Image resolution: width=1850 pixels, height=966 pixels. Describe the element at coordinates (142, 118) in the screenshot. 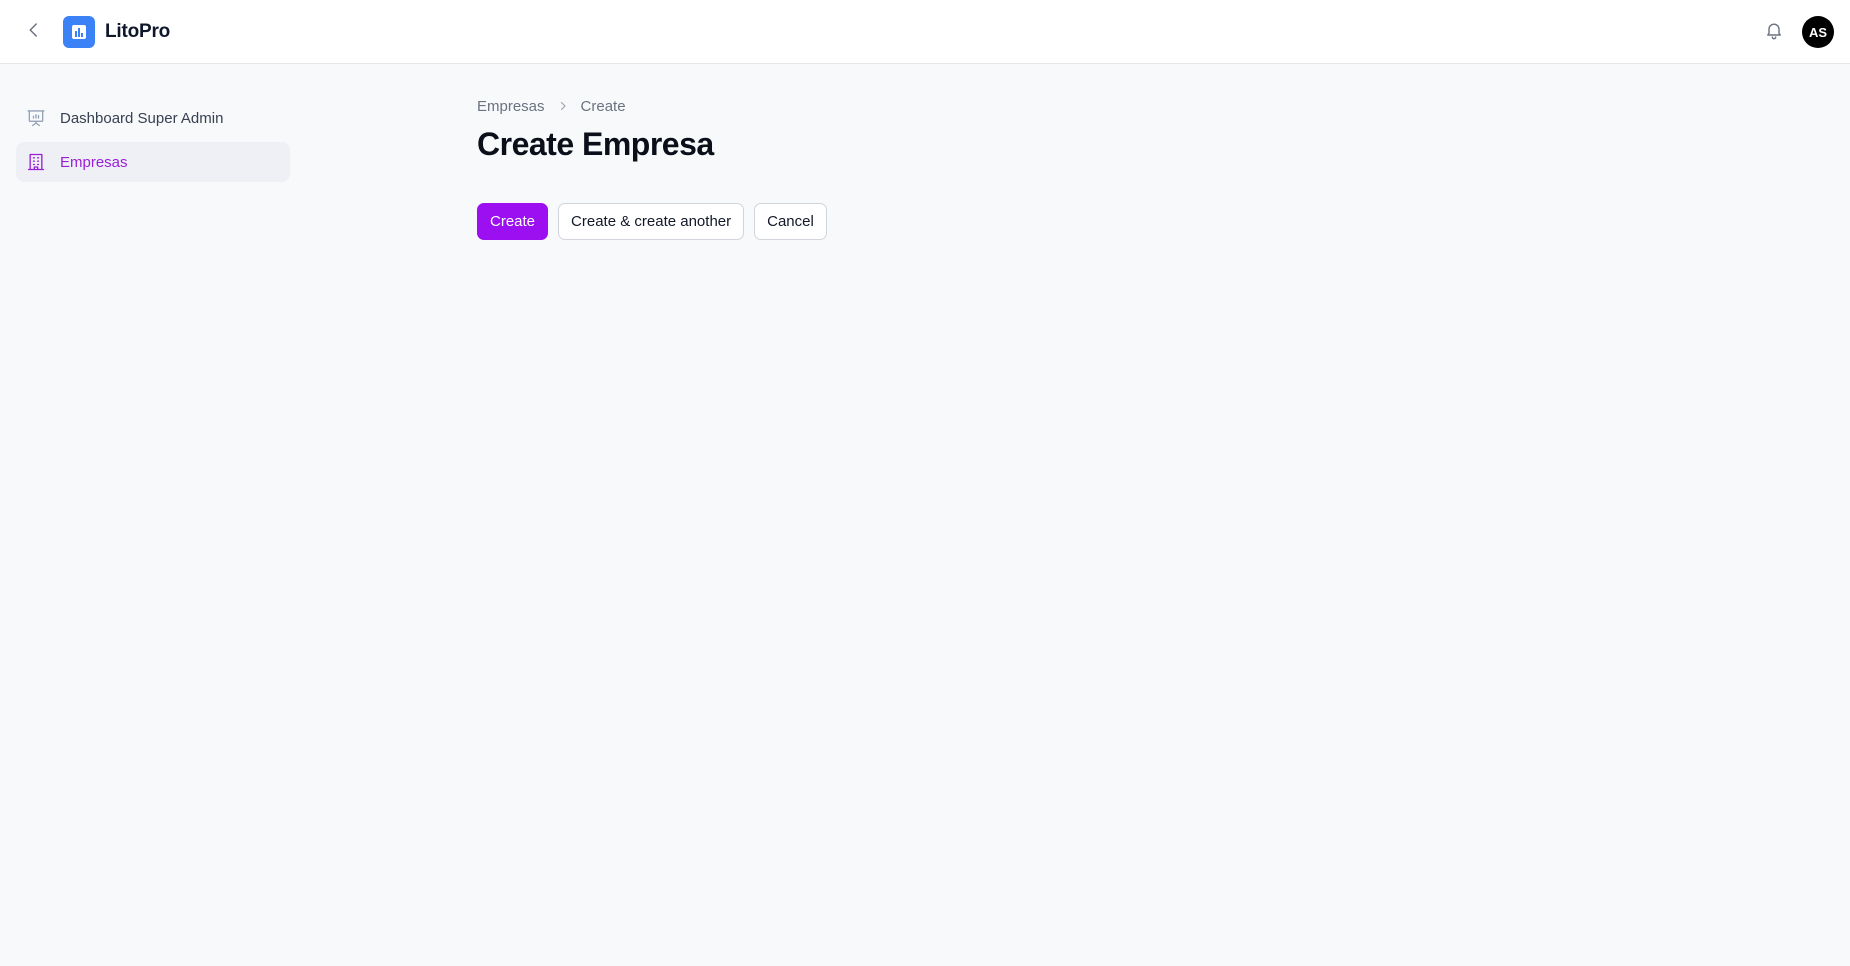

I see `sidebar-item-label: Dashboard Super Admin` at that location.